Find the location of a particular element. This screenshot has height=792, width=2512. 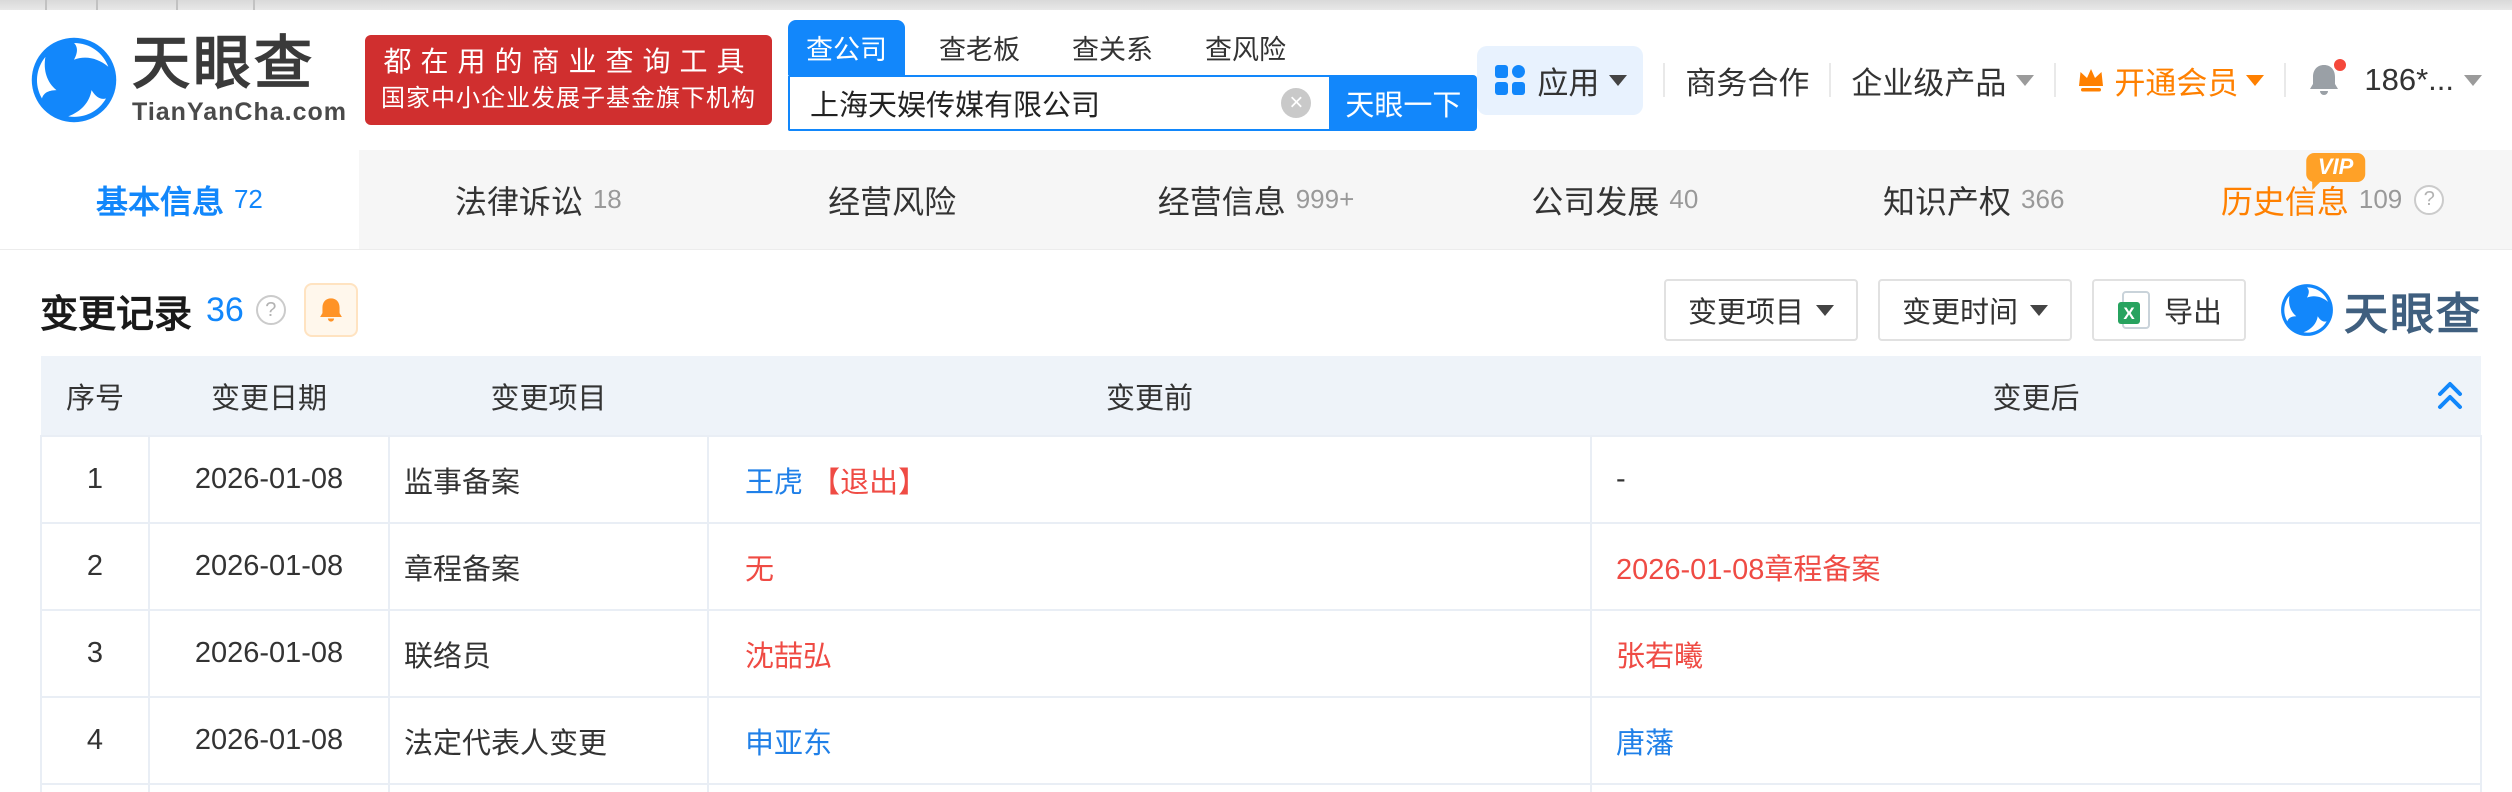

brand-domain: TianYanCha.com is located at coordinates (239, 111).